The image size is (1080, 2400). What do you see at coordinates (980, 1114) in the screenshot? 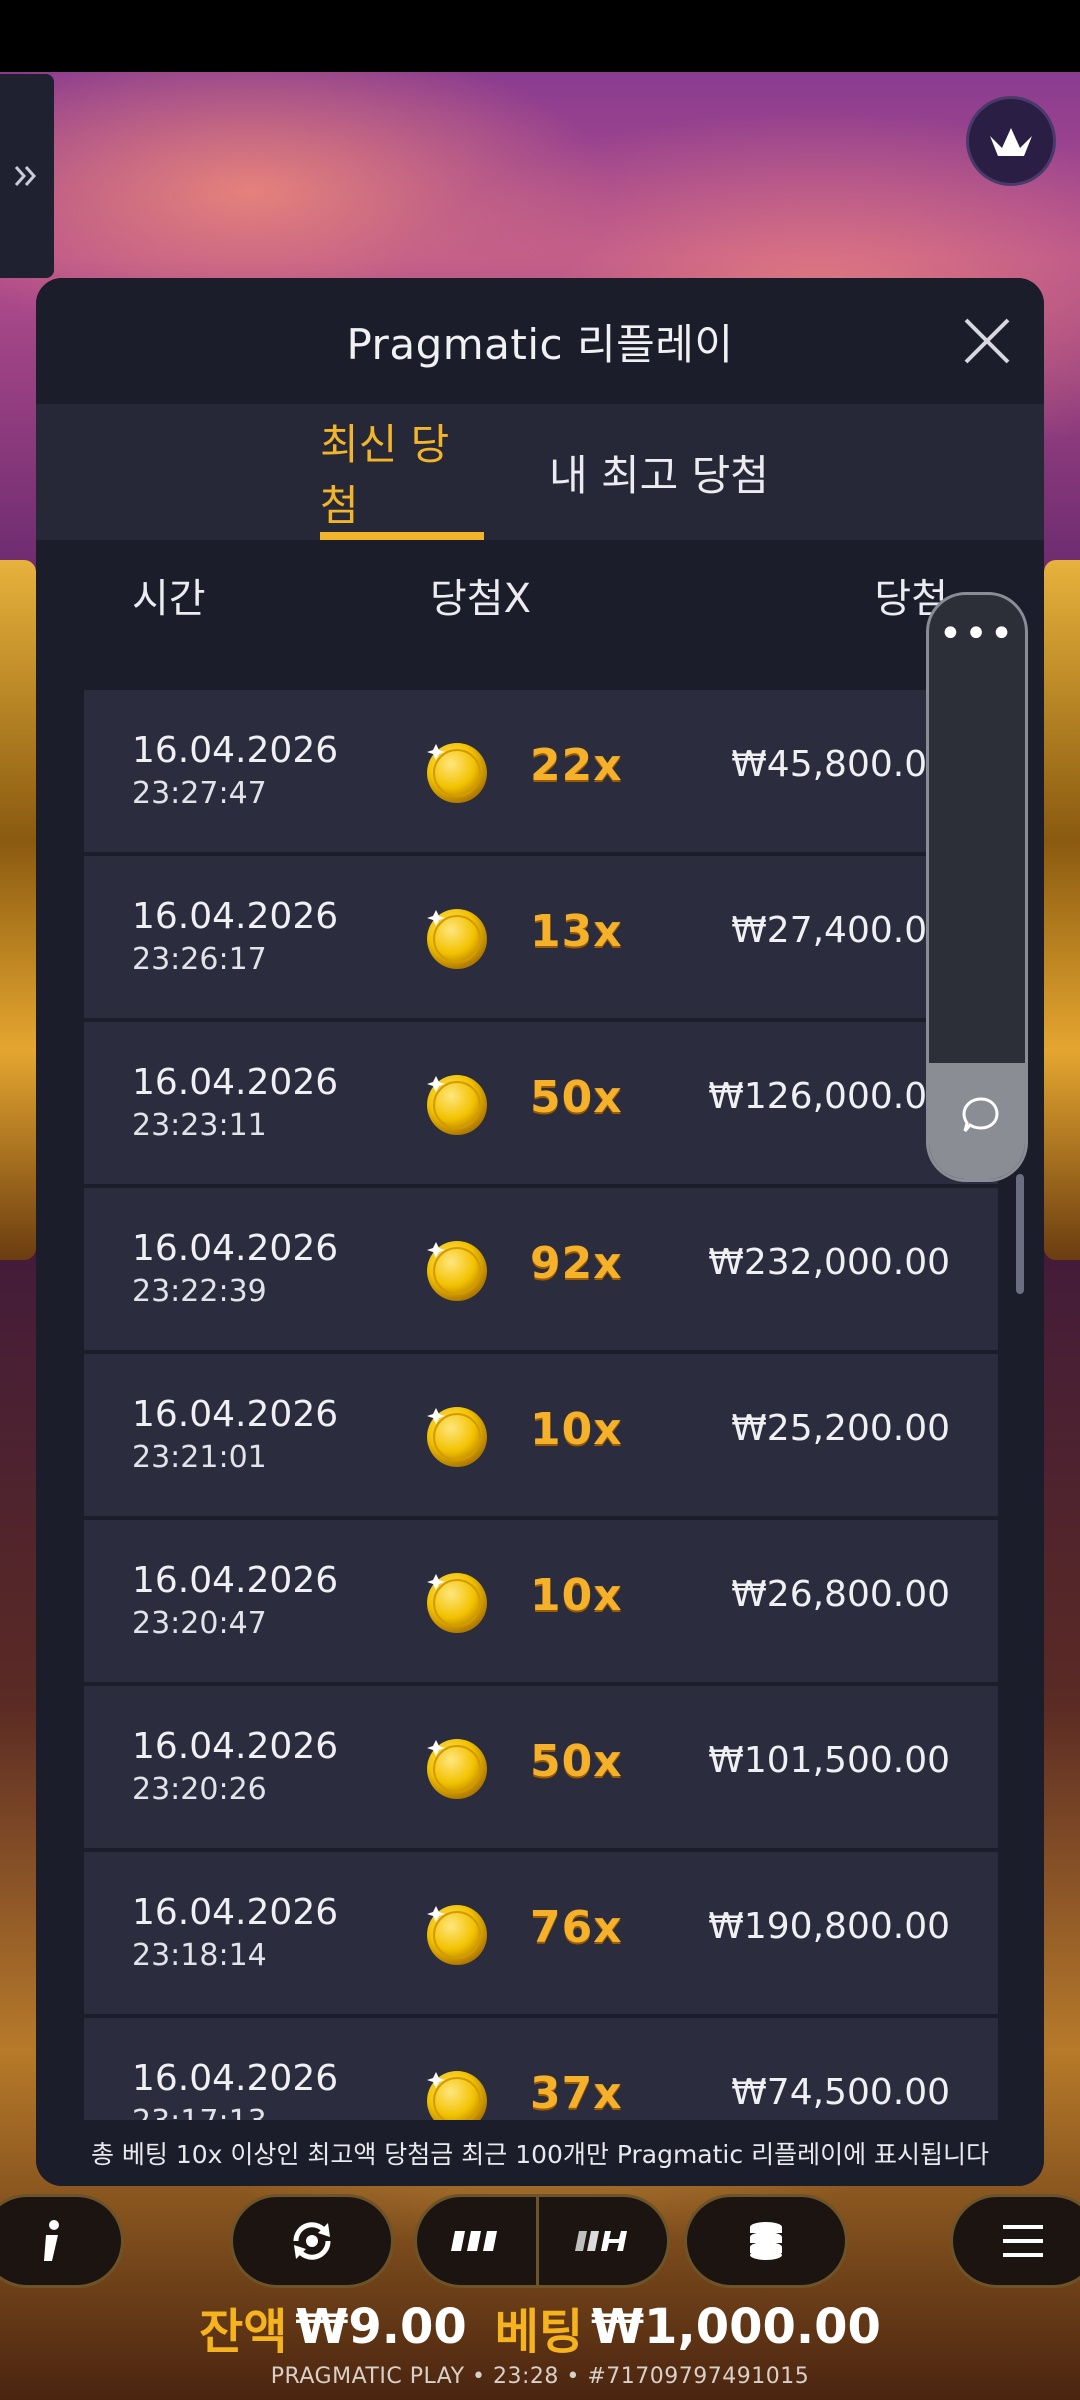
I see `bubble-icon` at bounding box center [980, 1114].